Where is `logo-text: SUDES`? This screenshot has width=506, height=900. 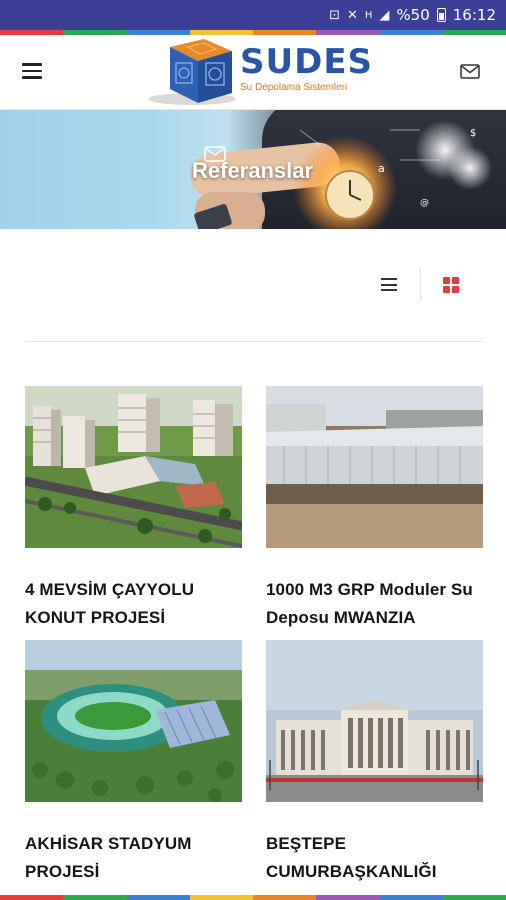
logo-text: SUDES is located at coordinates (307, 62).